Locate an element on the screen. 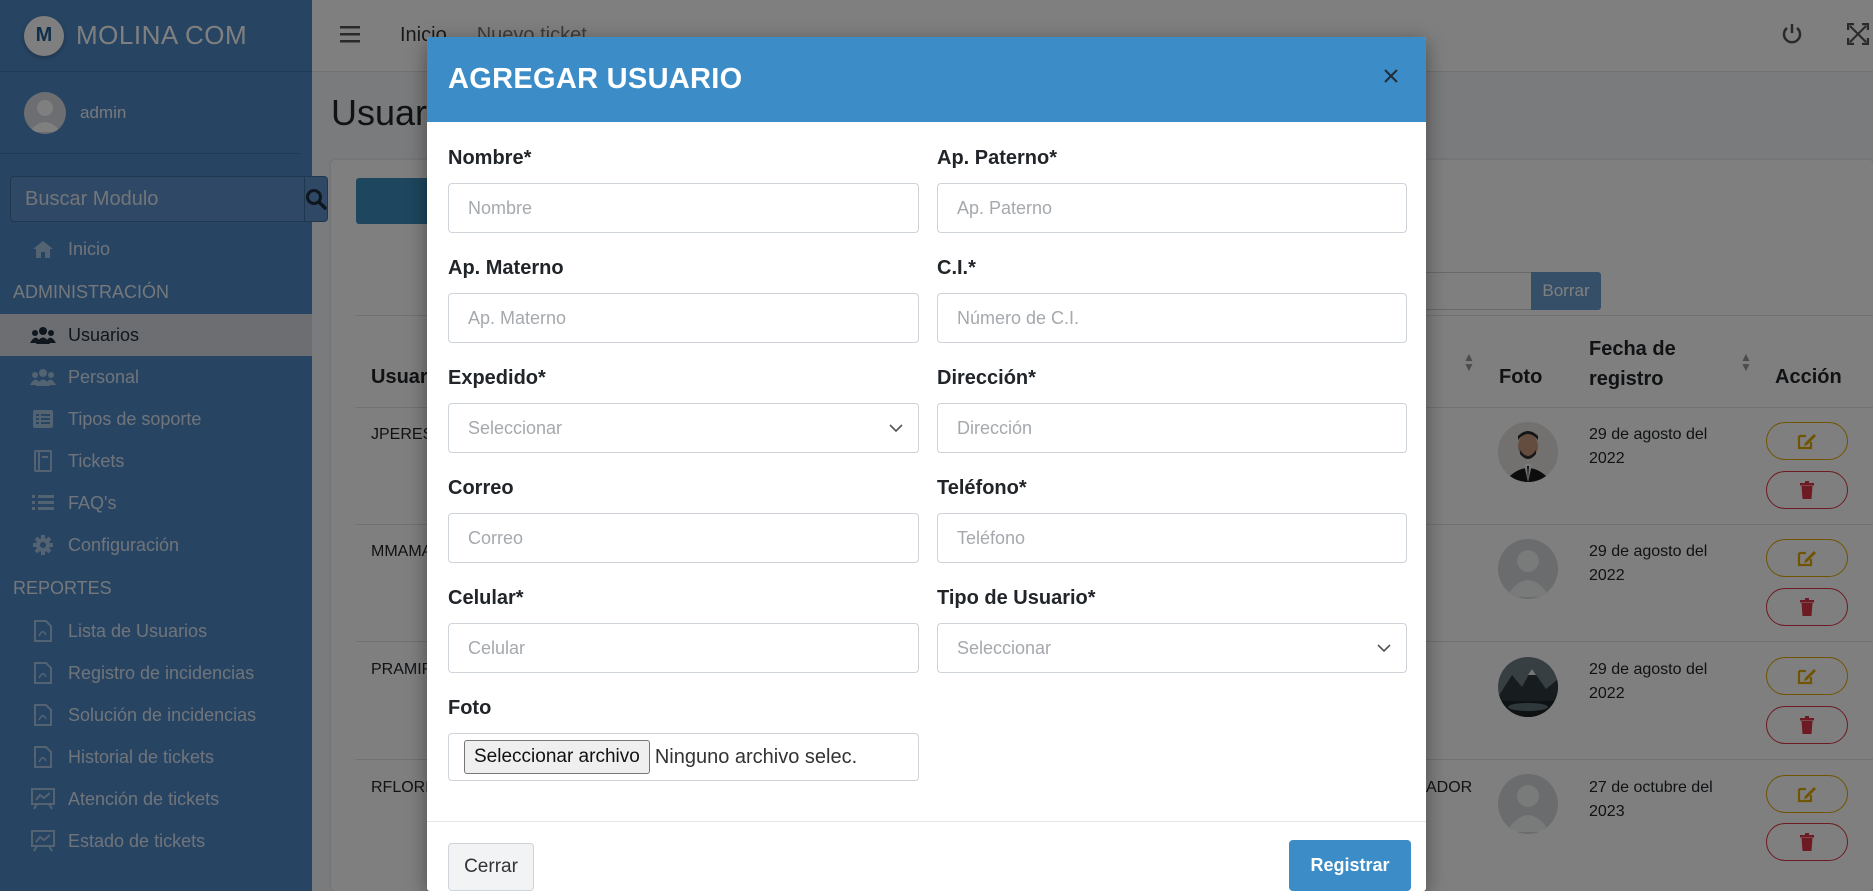 The height and width of the screenshot is (891, 1873). direccion-label: Dirección* is located at coordinates (986, 378).